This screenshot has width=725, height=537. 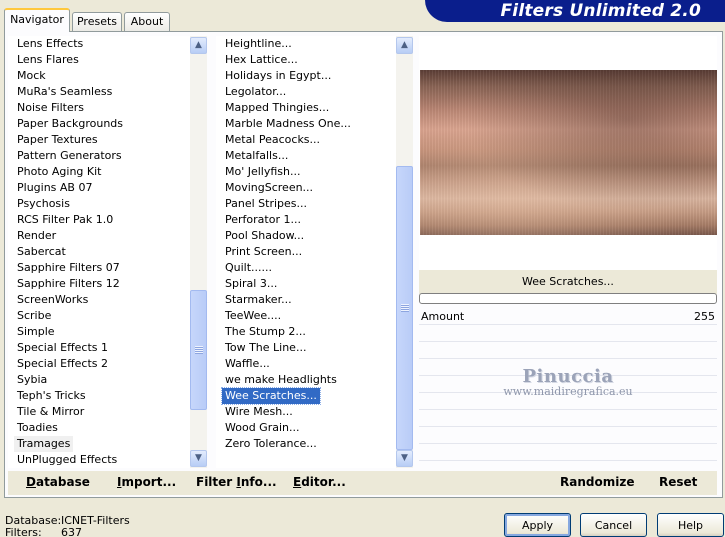 I want to click on list-item: Mock, so click(x=99, y=76).